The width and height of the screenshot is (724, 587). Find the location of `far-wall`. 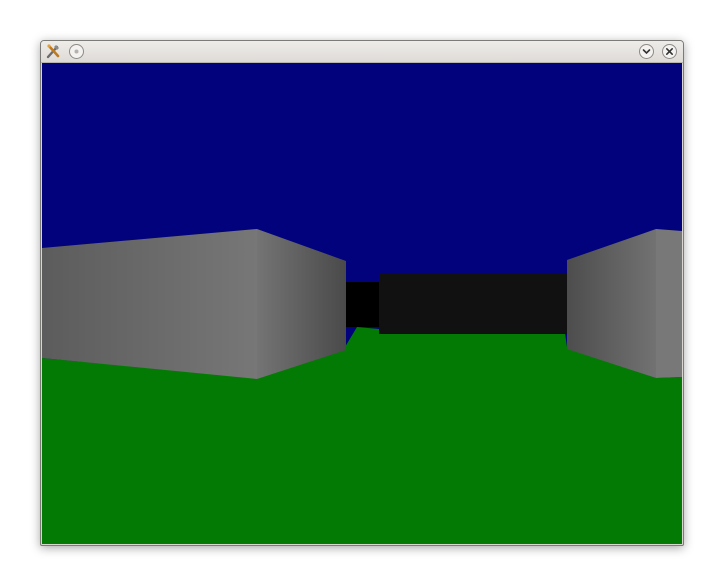

far-wall is located at coordinates (473, 304).